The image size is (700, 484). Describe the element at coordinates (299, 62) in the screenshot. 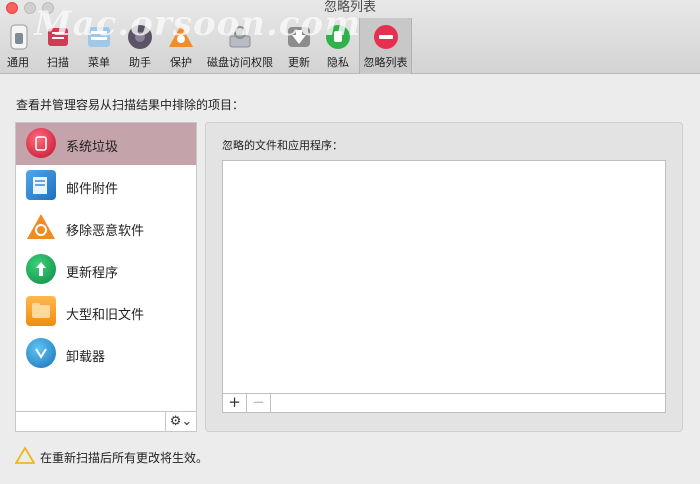

I see `toolbar-label: 更新` at that location.